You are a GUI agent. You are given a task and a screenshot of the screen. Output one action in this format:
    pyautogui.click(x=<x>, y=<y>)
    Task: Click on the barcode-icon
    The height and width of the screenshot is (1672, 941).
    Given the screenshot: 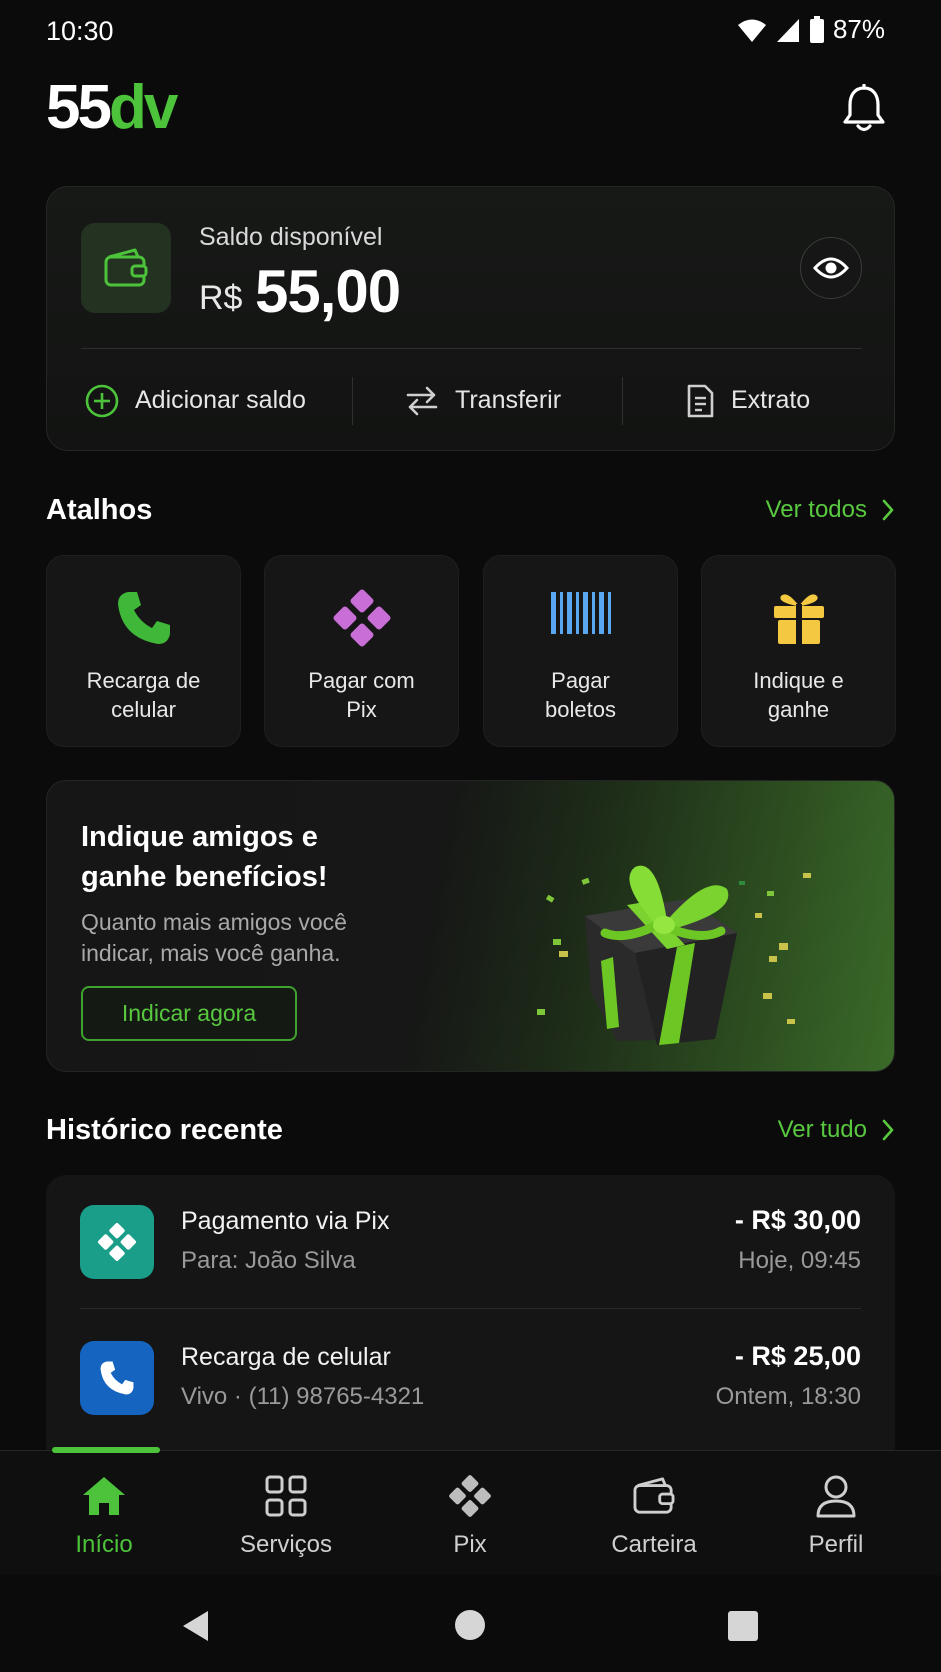 What is the action you would take?
    pyautogui.click(x=580, y=613)
    